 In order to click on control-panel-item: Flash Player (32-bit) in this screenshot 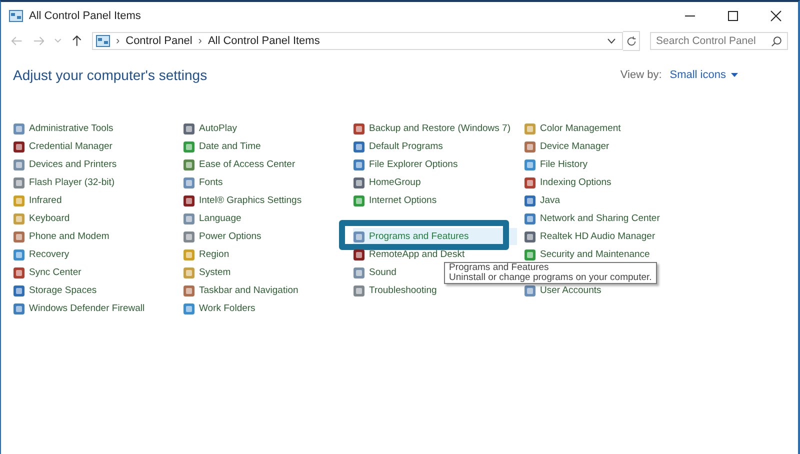, I will do `click(66, 182)`.